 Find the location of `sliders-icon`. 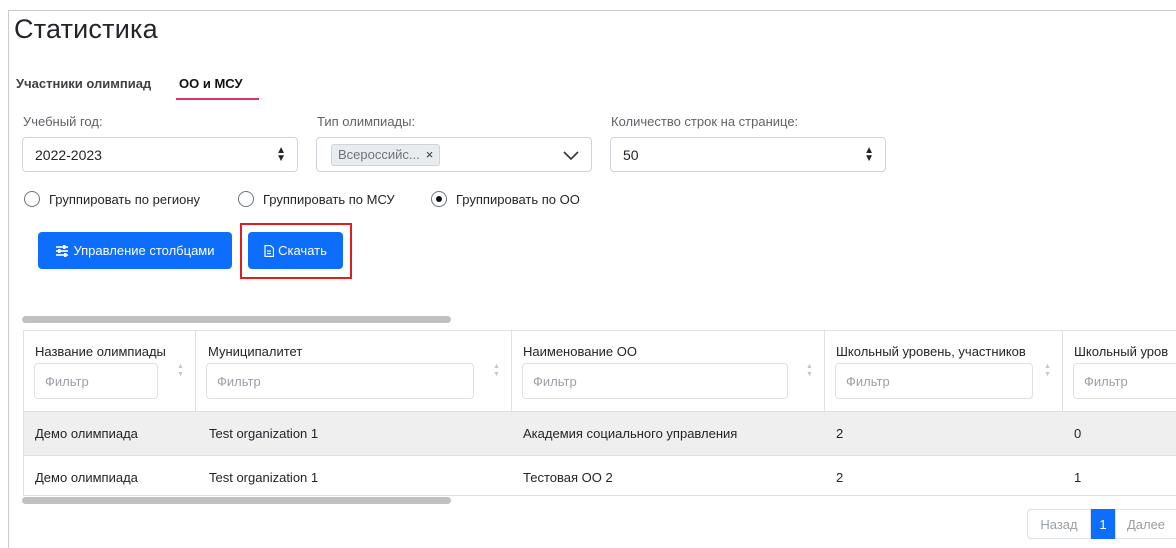

sliders-icon is located at coordinates (62, 250).